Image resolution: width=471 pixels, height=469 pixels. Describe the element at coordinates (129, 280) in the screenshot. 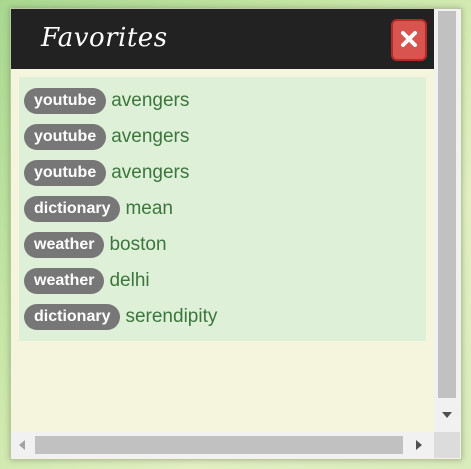

I see `search-query: delhi` at that location.